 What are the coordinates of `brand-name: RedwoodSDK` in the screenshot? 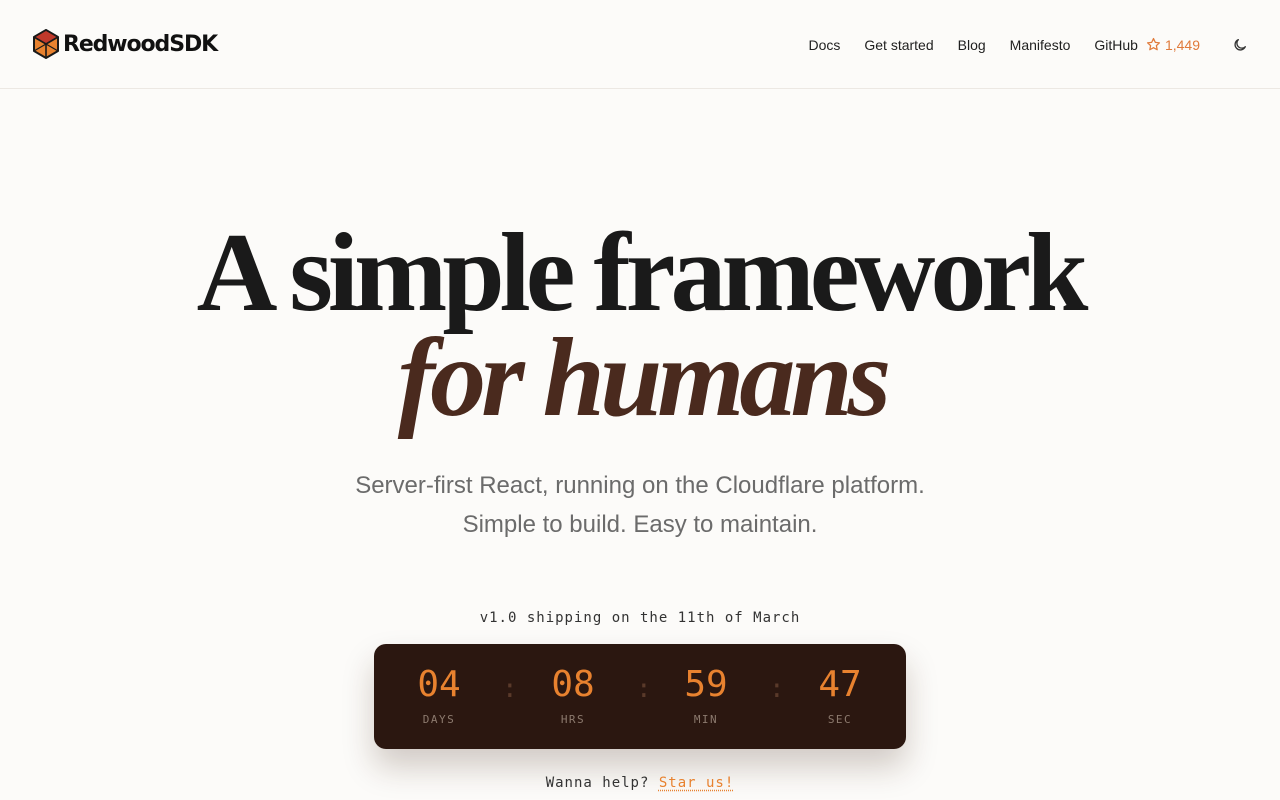 It's located at (140, 44).